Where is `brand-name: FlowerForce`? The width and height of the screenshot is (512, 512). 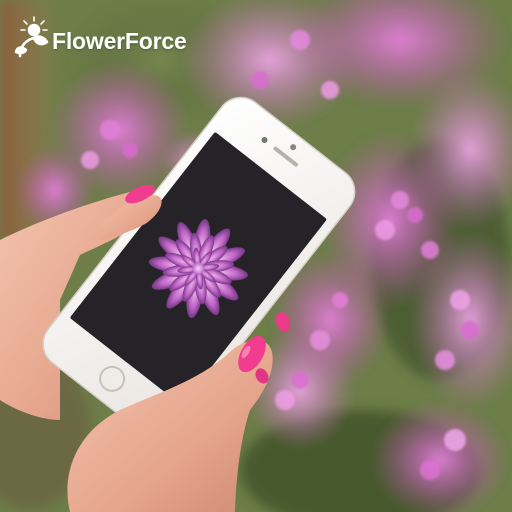 brand-name: FlowerForce is located at coordinates (119, 40).